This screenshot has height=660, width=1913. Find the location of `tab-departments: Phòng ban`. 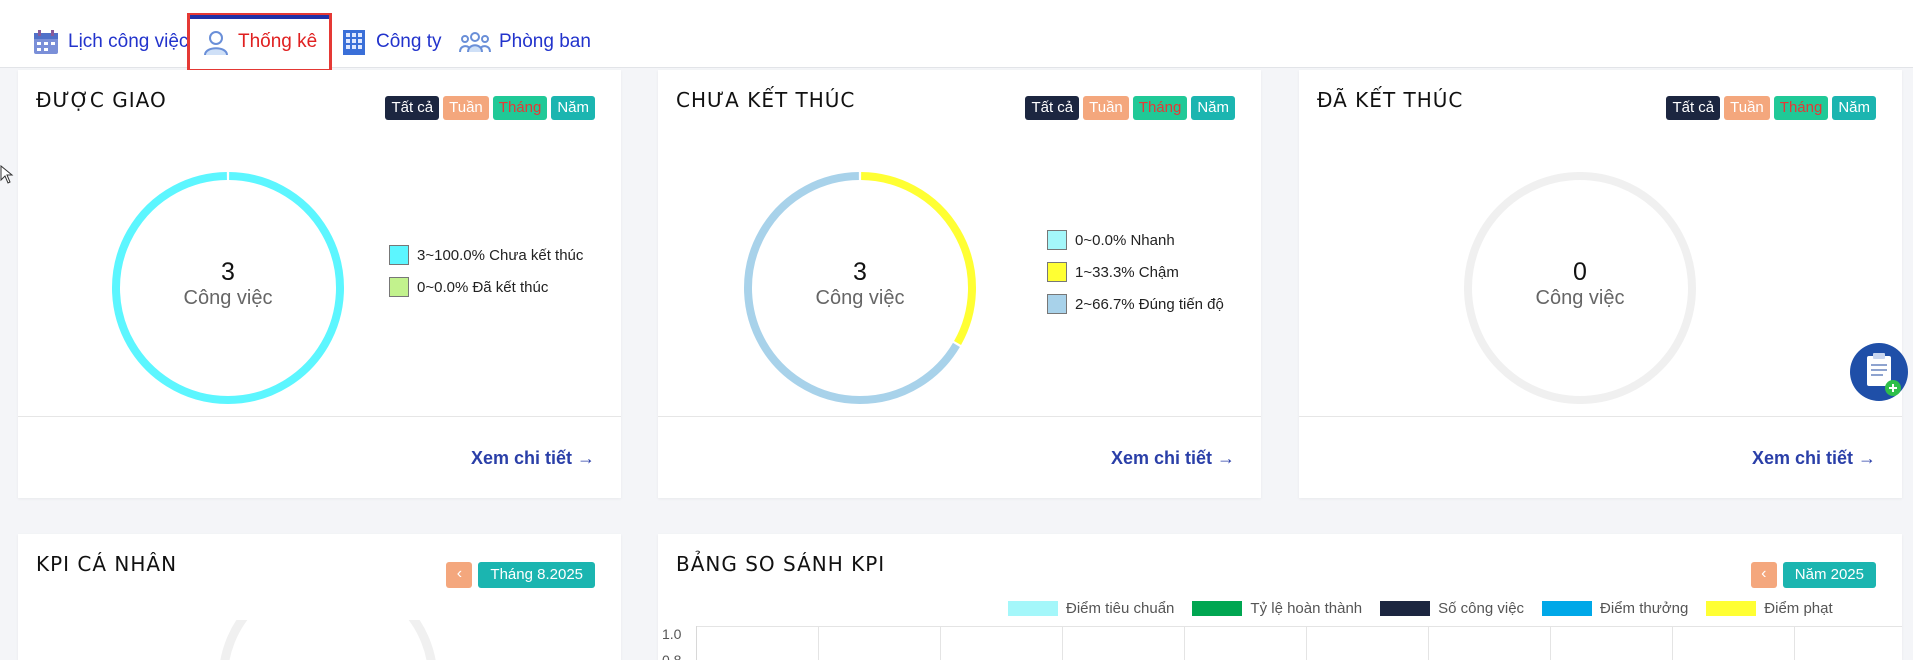

tab-departments: Phòng ban is located at coordinates (525, 42).